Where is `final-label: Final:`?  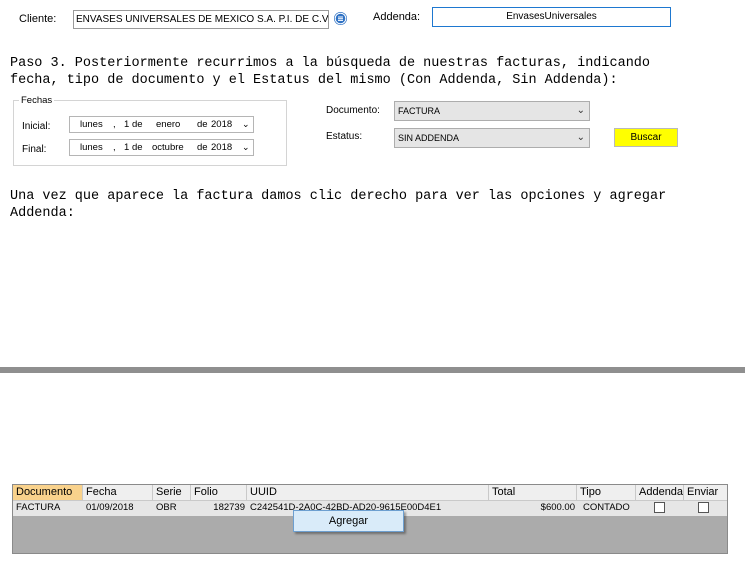 final-label: Final: is located at coordinates (34, 149).